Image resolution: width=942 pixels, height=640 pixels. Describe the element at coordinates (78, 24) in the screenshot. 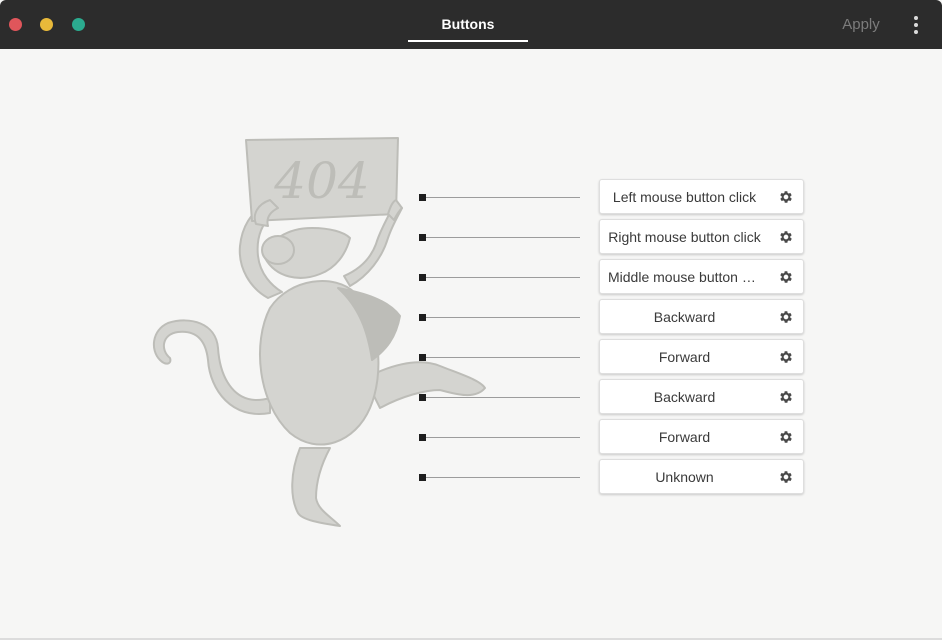

I see `maximize-window-button` at that location.